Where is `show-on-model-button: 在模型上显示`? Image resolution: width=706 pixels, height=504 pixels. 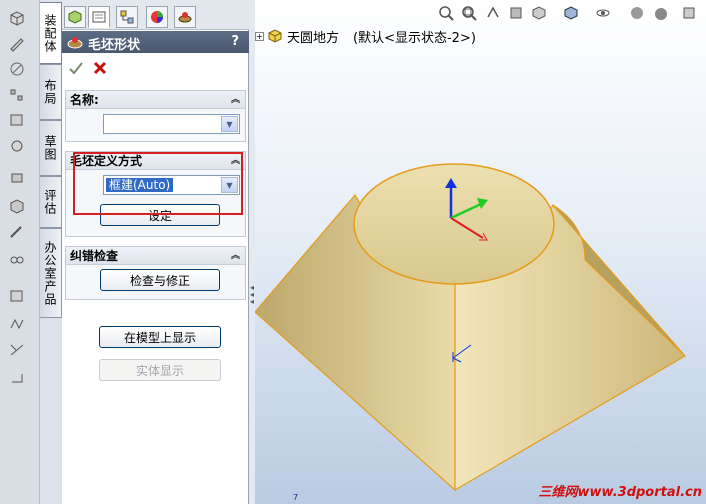
show-on-model-button: 在模型上显示 is located at coordinates (160, 337).